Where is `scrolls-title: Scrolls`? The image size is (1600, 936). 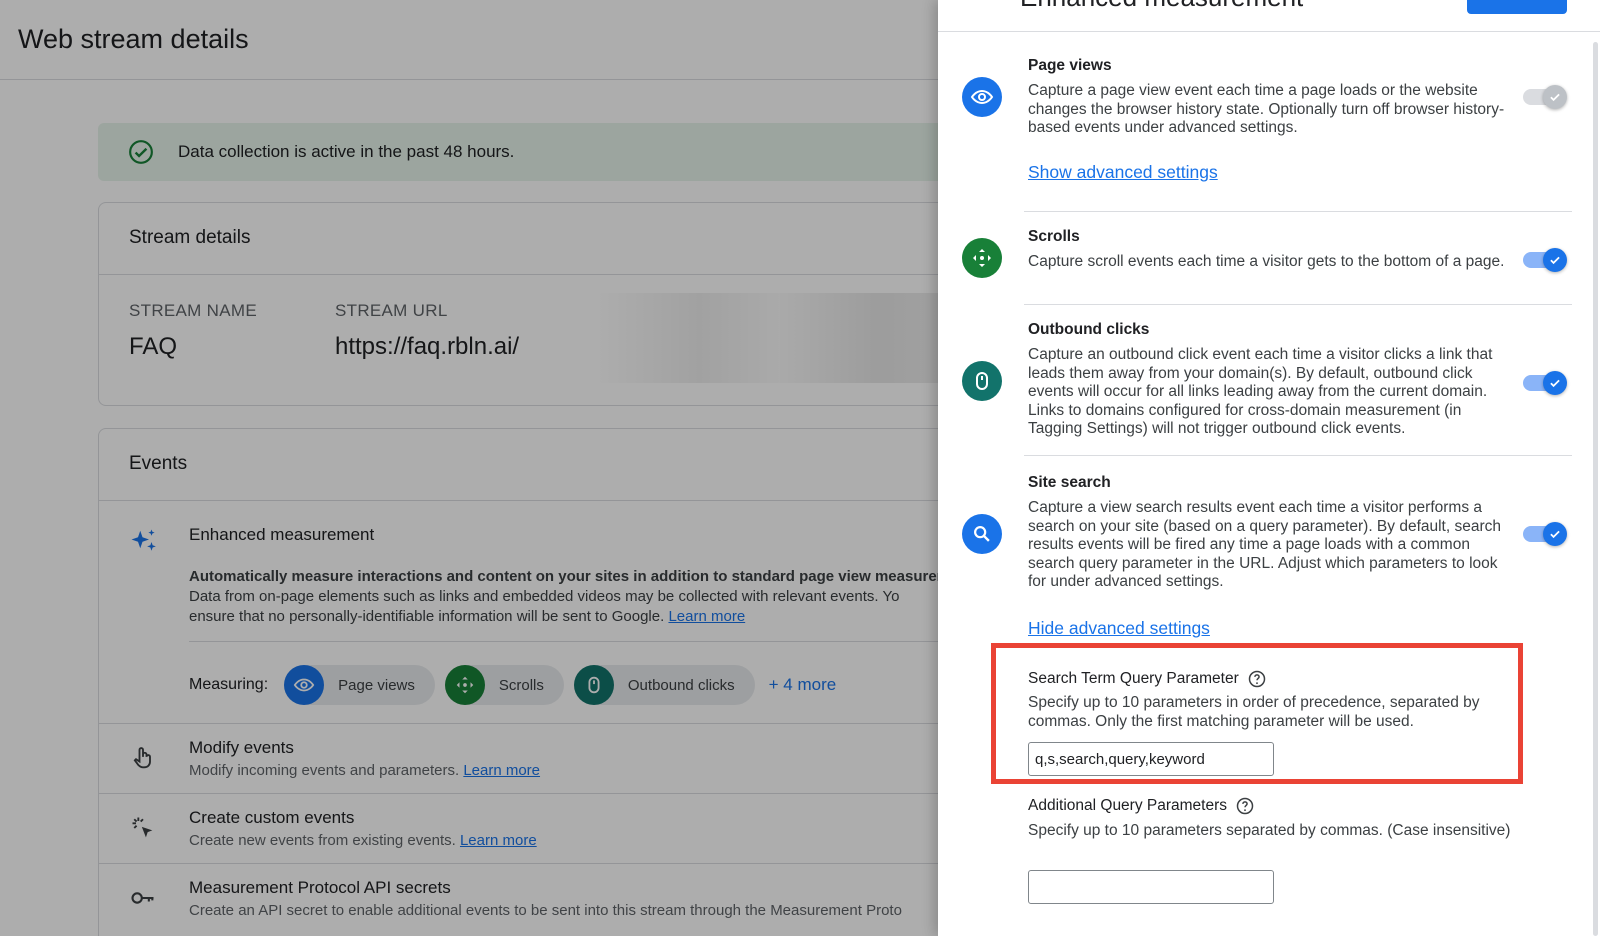
scrolls-title: Scrolls is located at coordinates (1054, 236).